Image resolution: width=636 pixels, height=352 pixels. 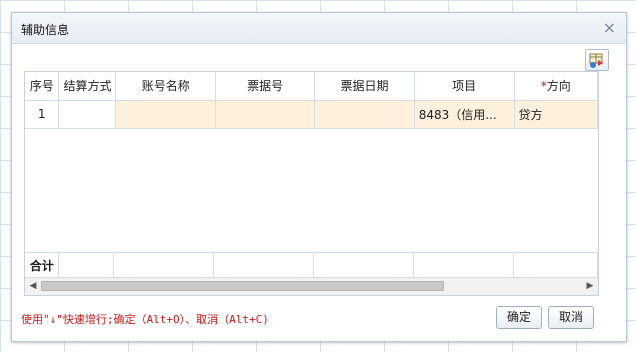 What do you see at coordinates (45, 30) in the screenshot?
I see `dialog-title: 辅助信息` at bounding box center [45, 30].